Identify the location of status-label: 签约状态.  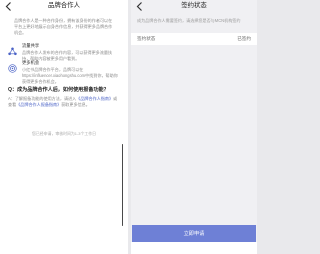
(146, 38).